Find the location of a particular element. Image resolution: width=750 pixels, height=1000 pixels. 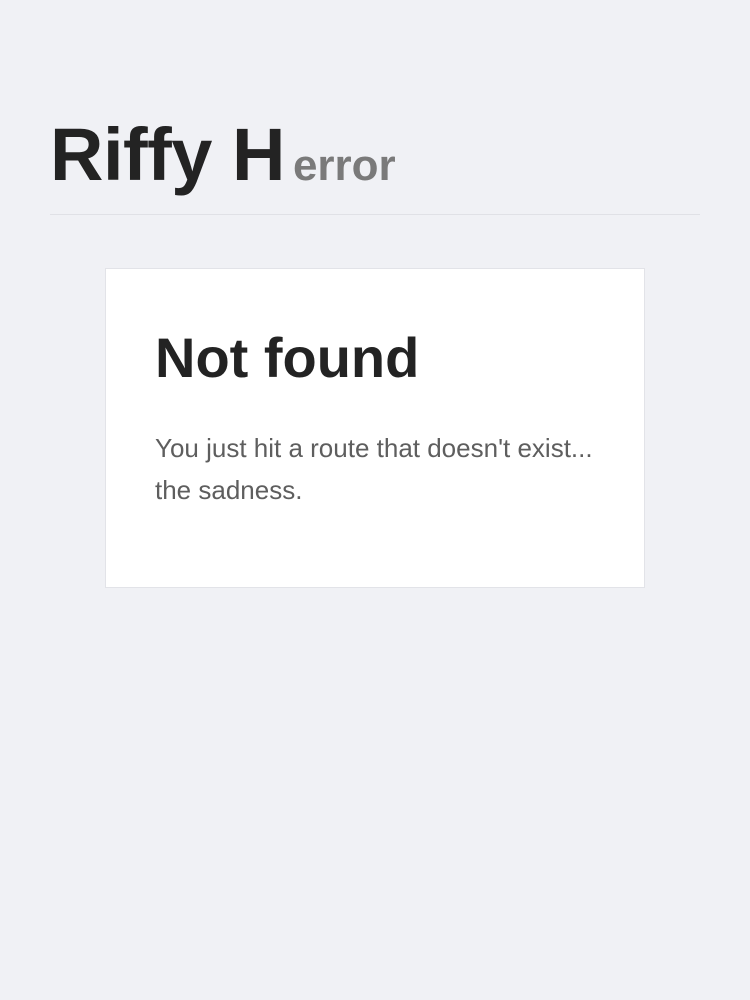

page-header: Riffy Herror is located at coordinates (375, 166).